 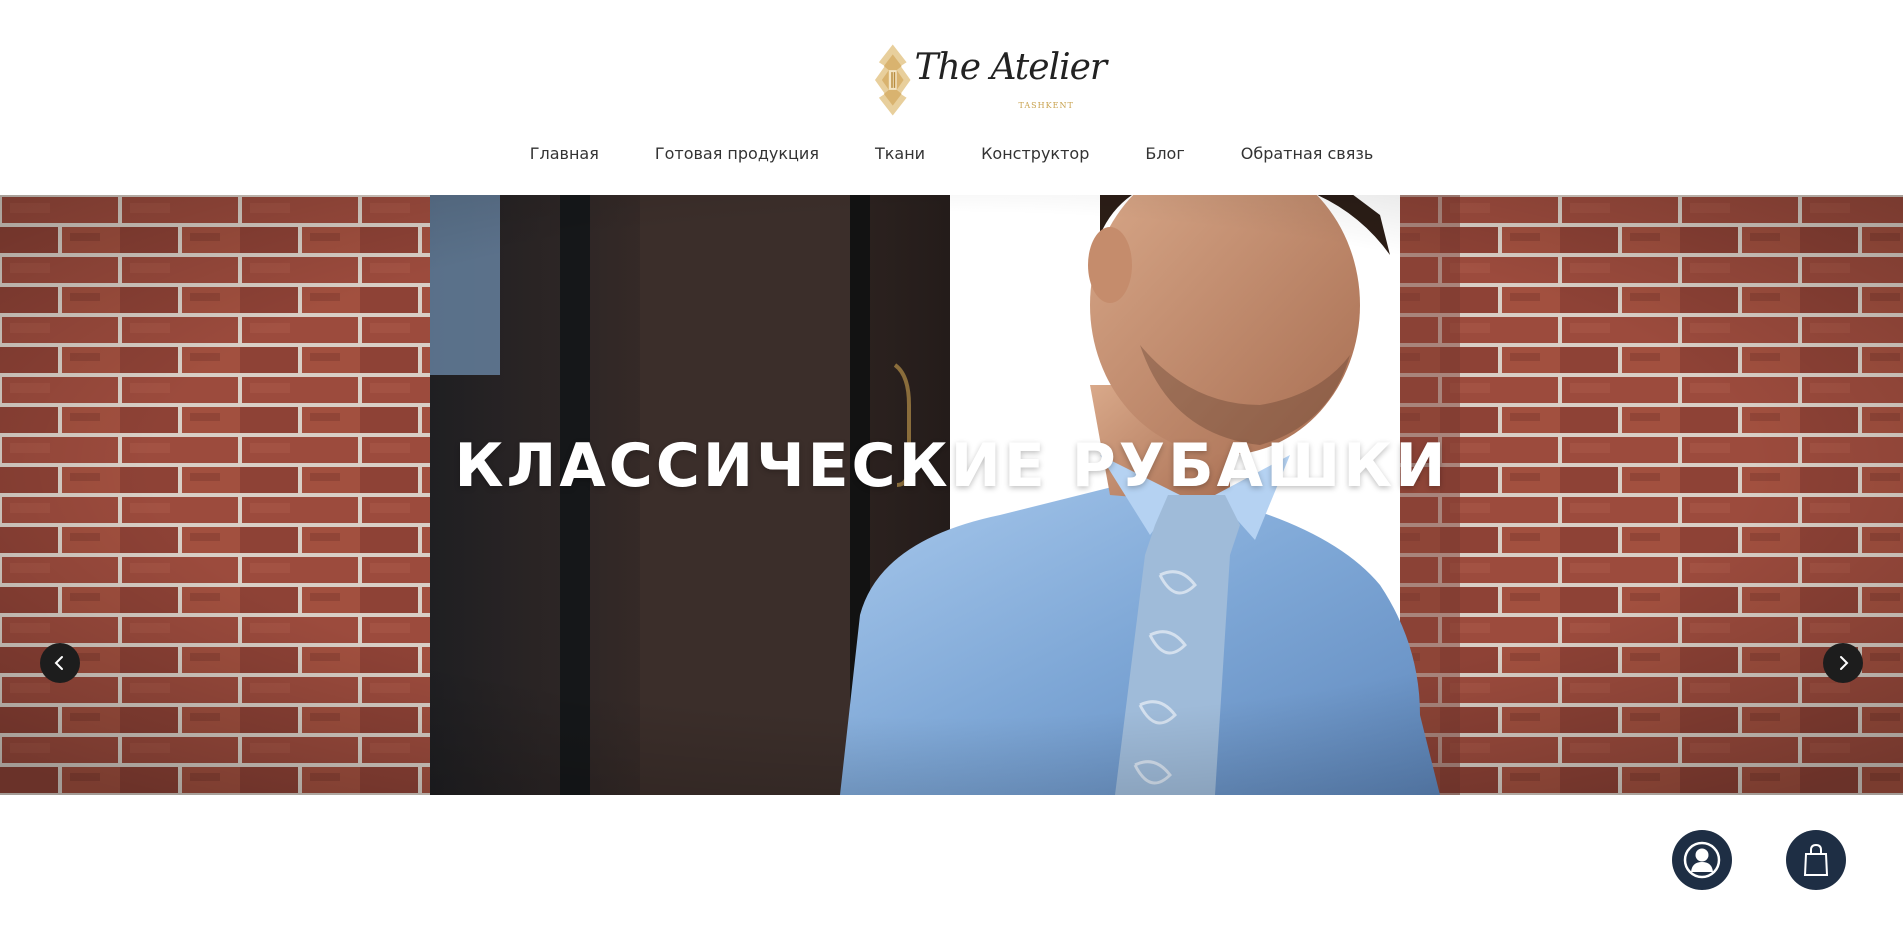 What do you see at coordinates (1011, 67) in the screenshot?
I see `logo-brand-name: The Atelier` at bounding box center [1011, 67].